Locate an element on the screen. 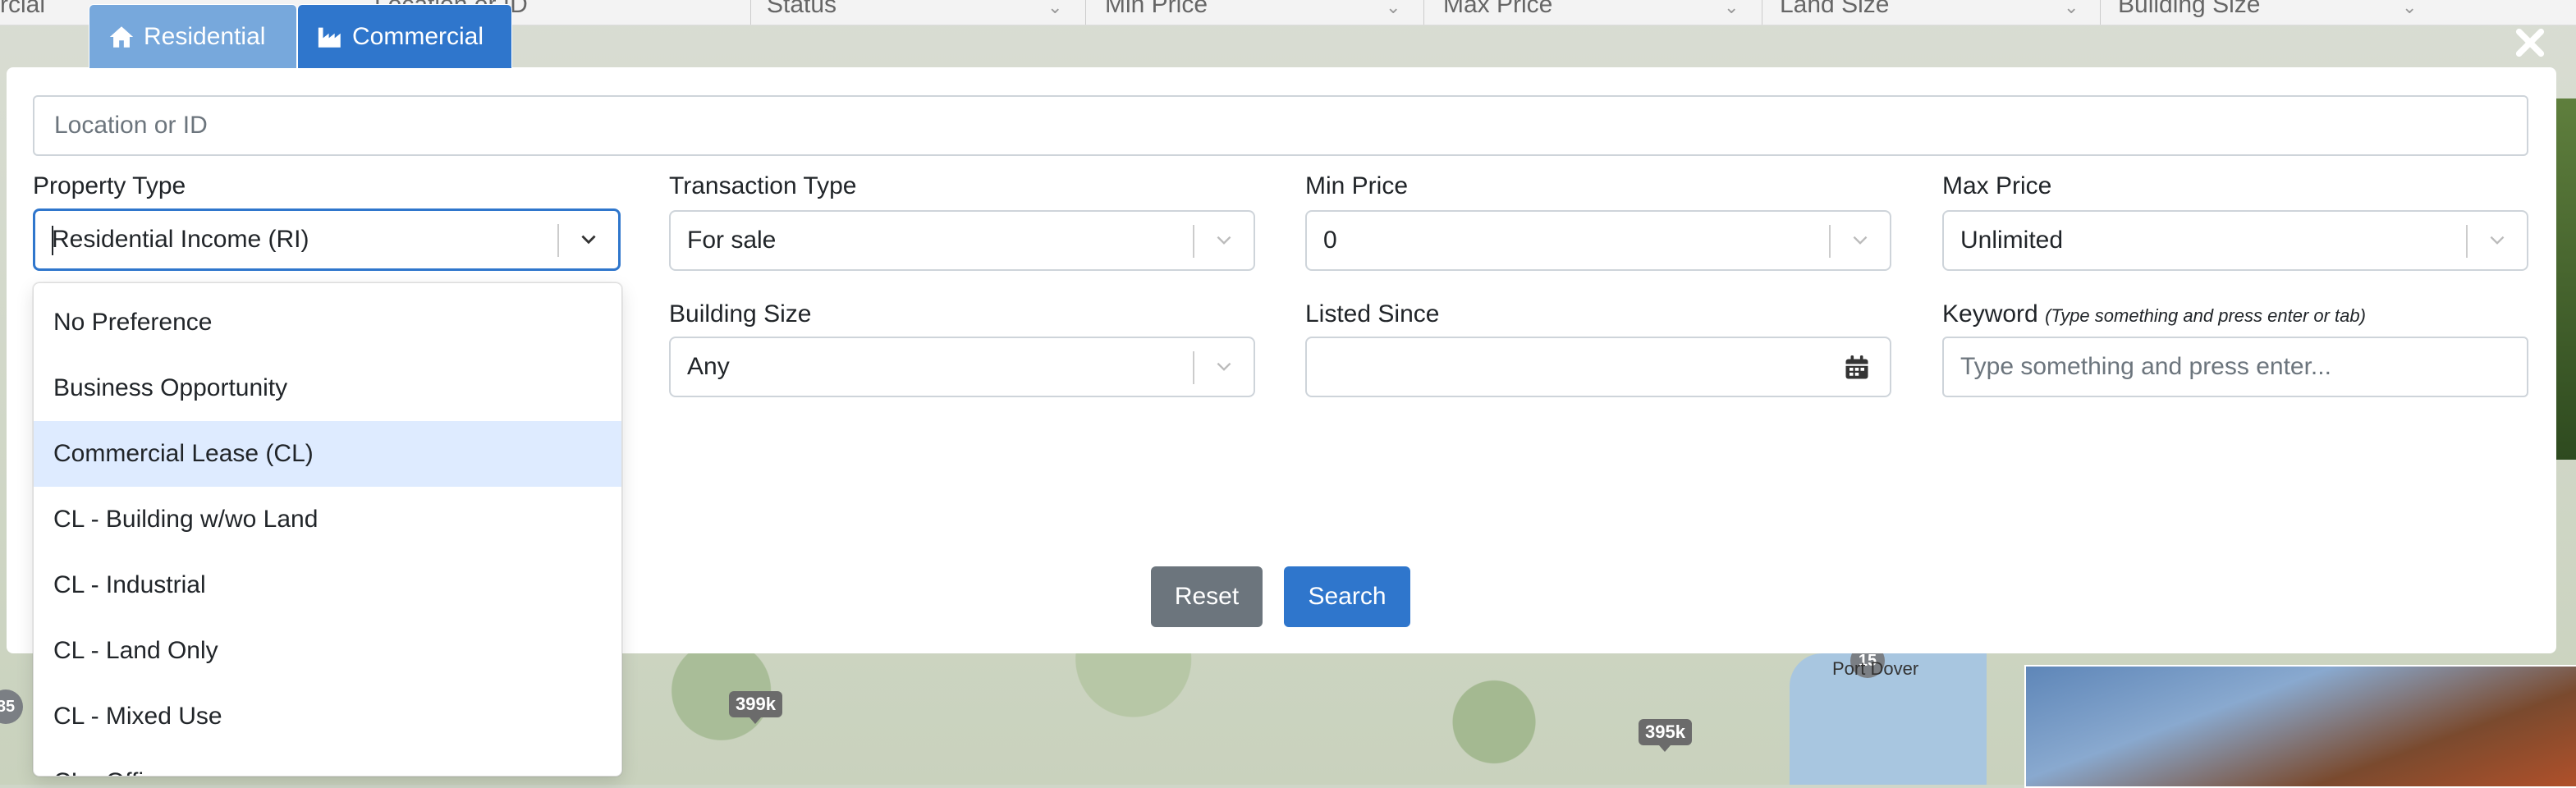 This screenshot has height=788, width=2576. building-size-value: Any is located at coordinates (709, 366).